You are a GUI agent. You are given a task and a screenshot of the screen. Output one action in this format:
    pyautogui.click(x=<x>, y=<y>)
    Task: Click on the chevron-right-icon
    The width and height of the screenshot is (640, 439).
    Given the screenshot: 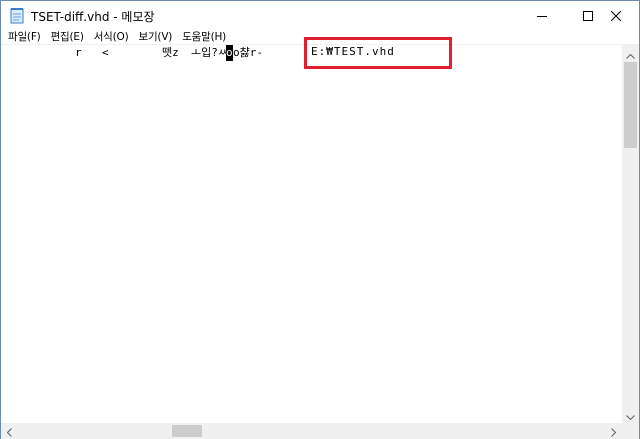 What is the action you would take?
    pyautogui.click(x=614, y=430)
    